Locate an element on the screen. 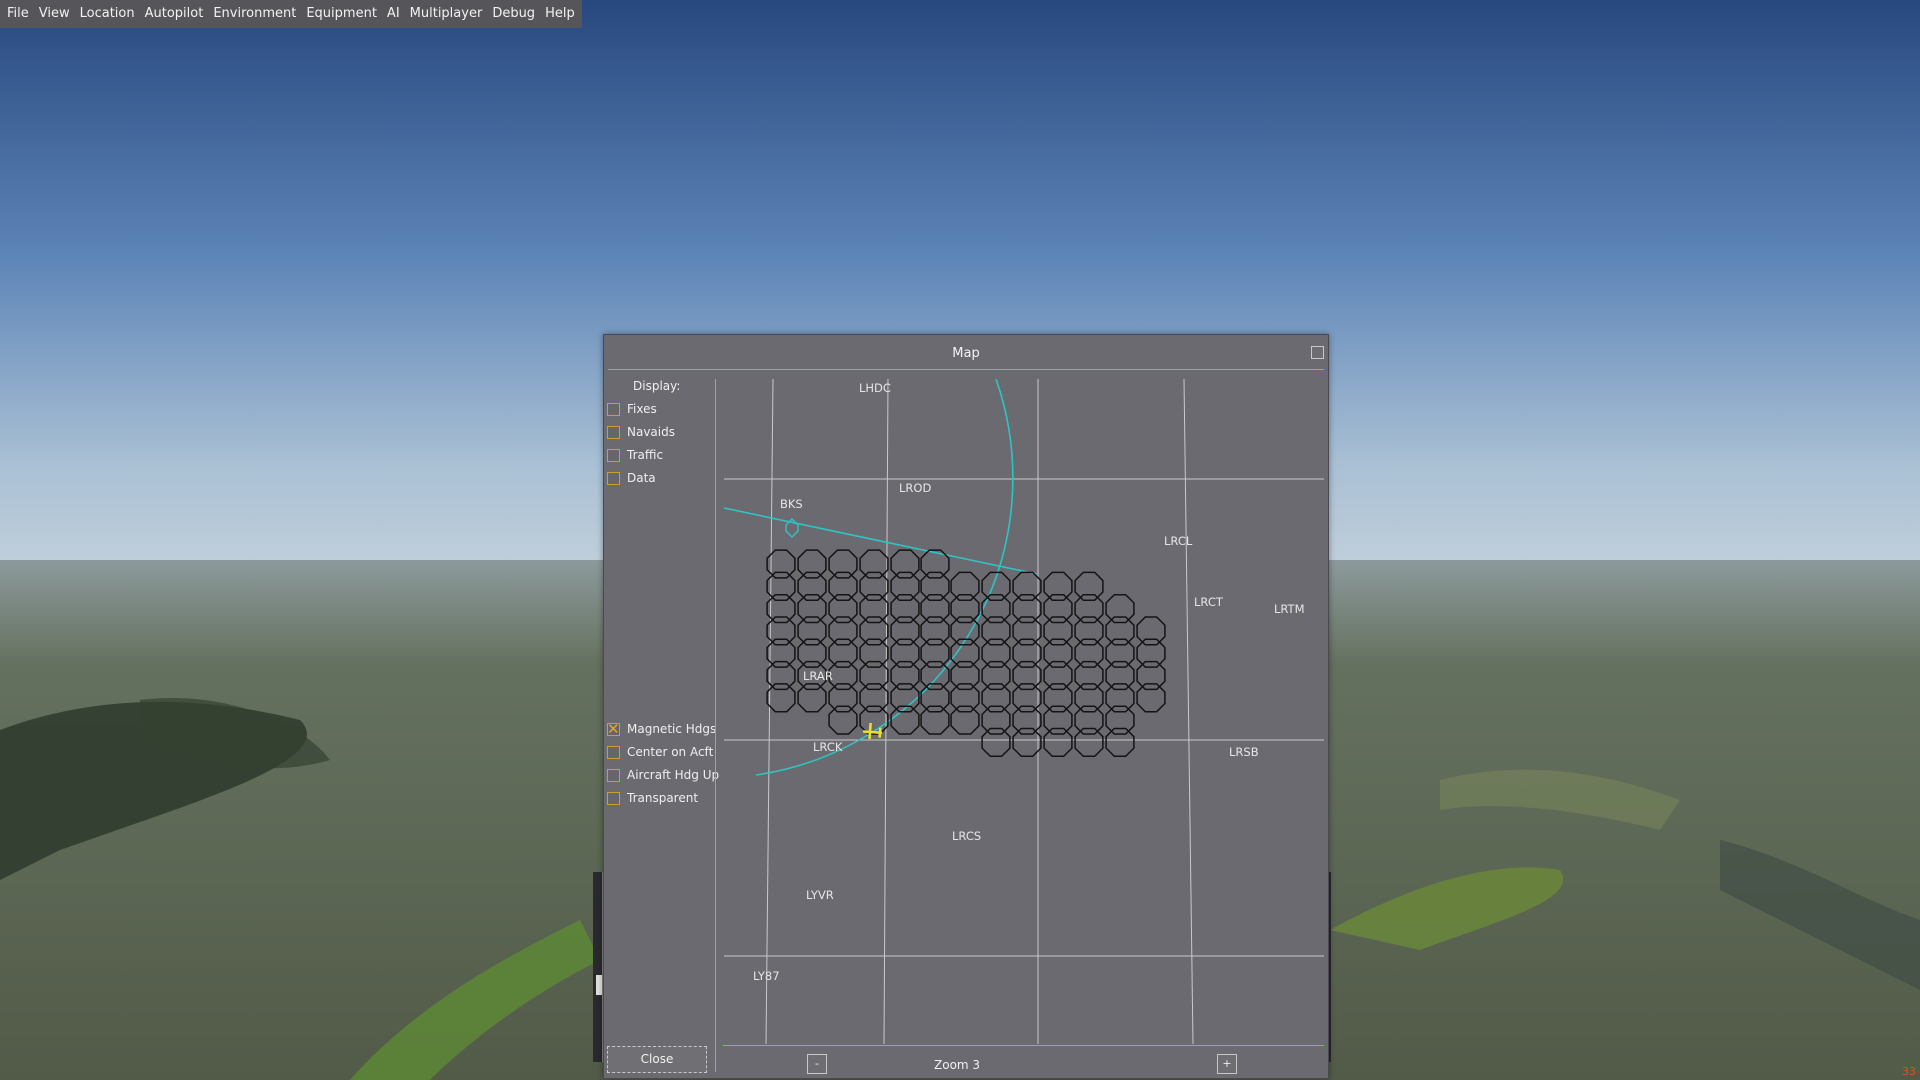 The width and height of the screenshot is (1920, 1080). option-transparent: Transparent is located at coordinates (652, 798).